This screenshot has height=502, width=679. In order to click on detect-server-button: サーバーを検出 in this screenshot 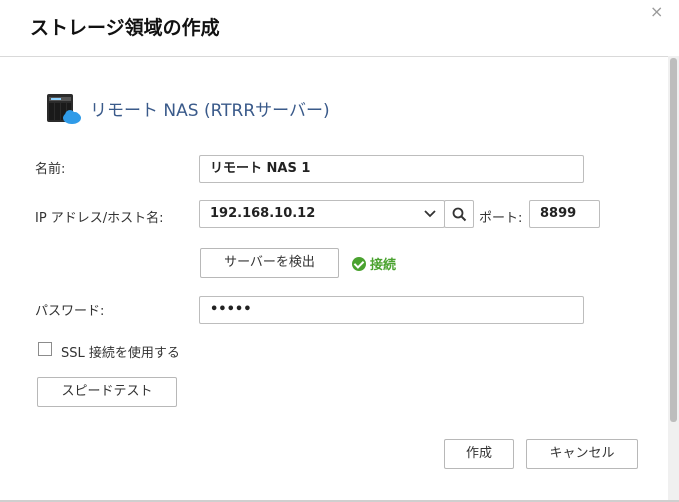, I will do `click(269, 263)`.